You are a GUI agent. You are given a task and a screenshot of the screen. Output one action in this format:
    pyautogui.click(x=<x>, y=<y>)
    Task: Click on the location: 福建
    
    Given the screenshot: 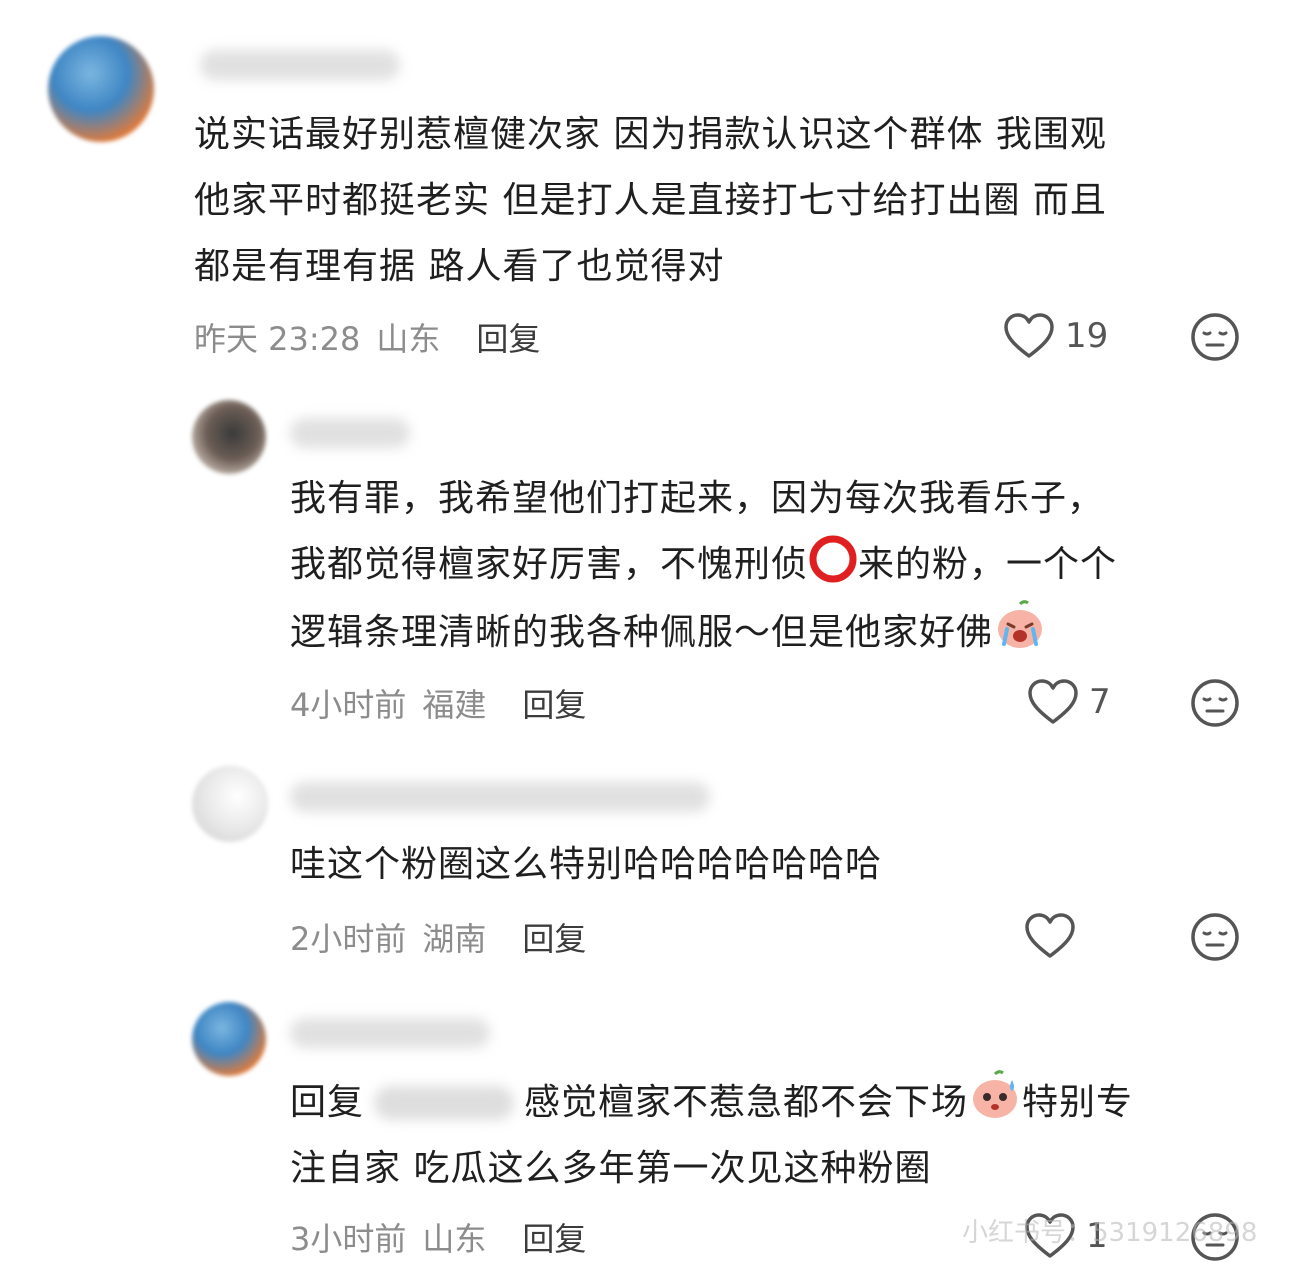 What is the action you would take?
    pyautogui.click(x=454, y=705)
    